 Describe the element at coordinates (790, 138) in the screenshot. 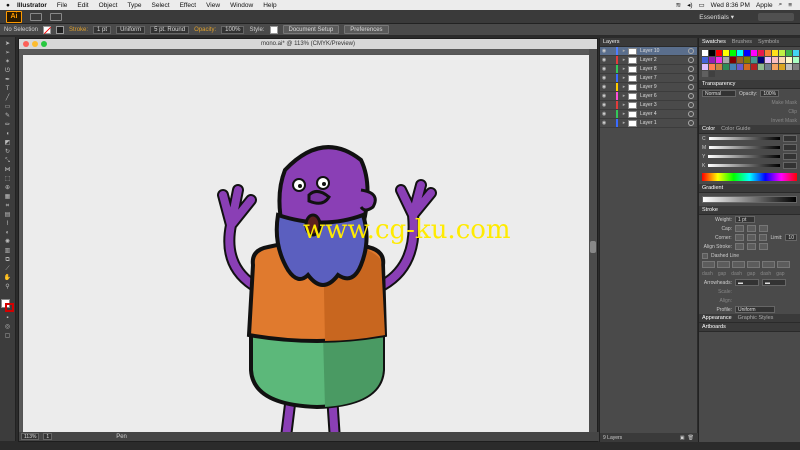

I see `channel-c-field` at that location.